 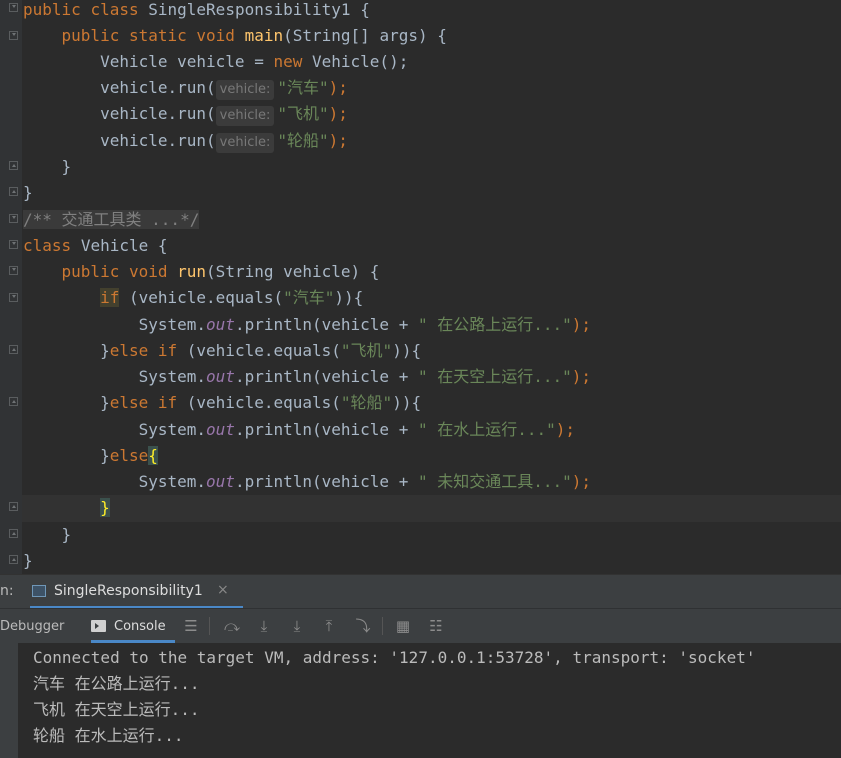 I want to click on code-line: public void run(String vehicle) {, so click(x=201, y=272).